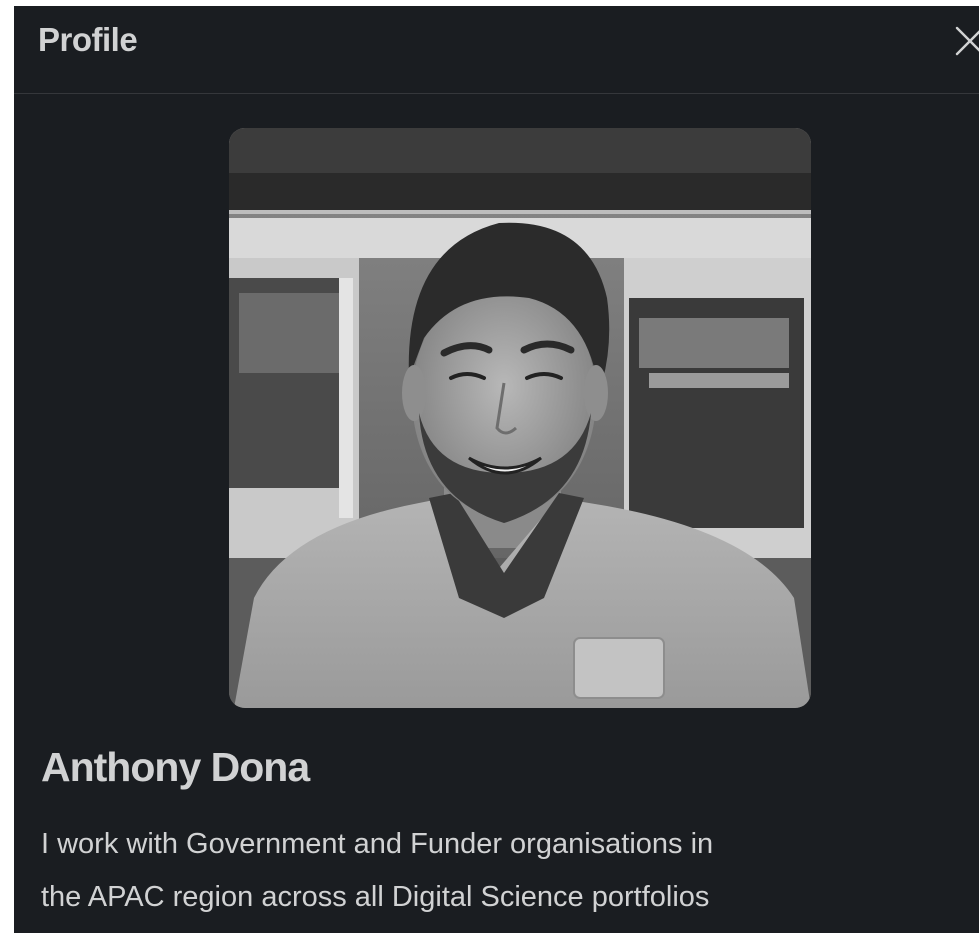 The height and width of the screenshot is (933, 979). I want to click on close-icon, so click(964, 42).